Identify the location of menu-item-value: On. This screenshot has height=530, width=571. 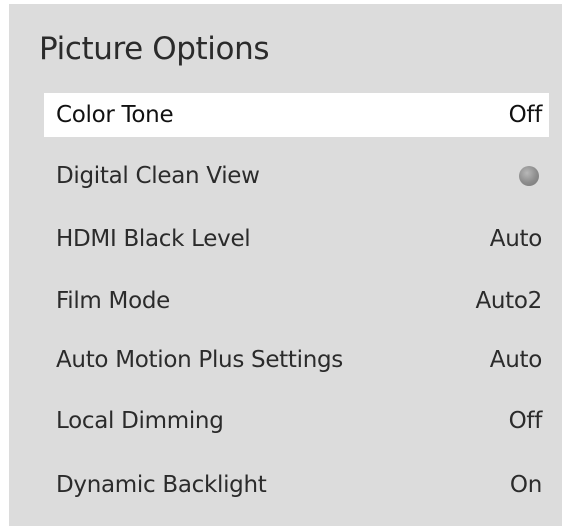
(525, 484).